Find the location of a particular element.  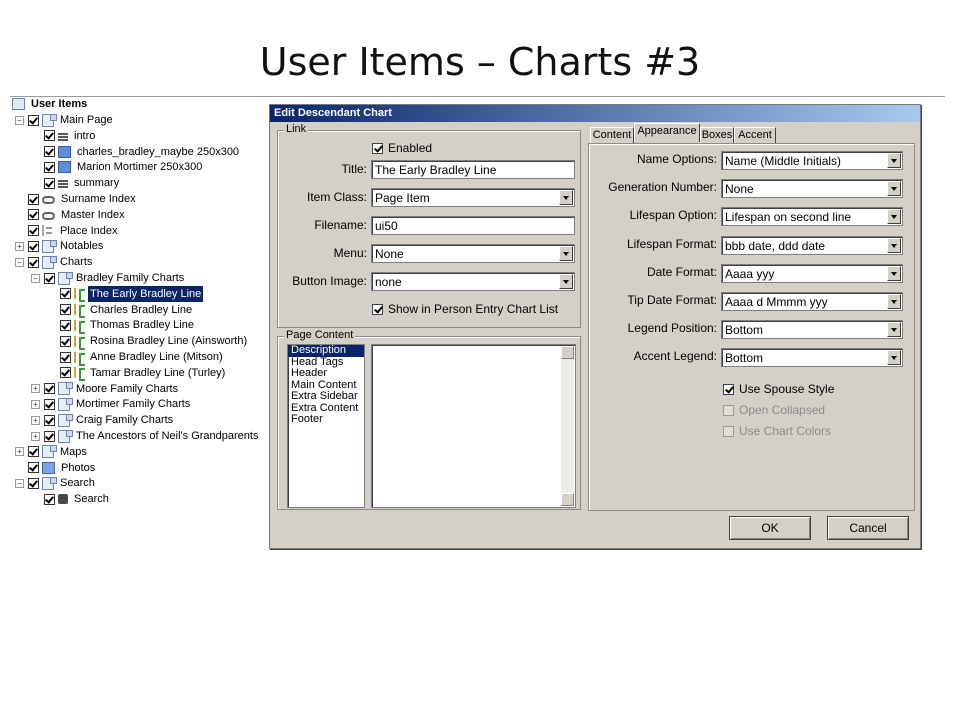

content-section-item: Extra Sidebar is located at coordinates (326, 396).